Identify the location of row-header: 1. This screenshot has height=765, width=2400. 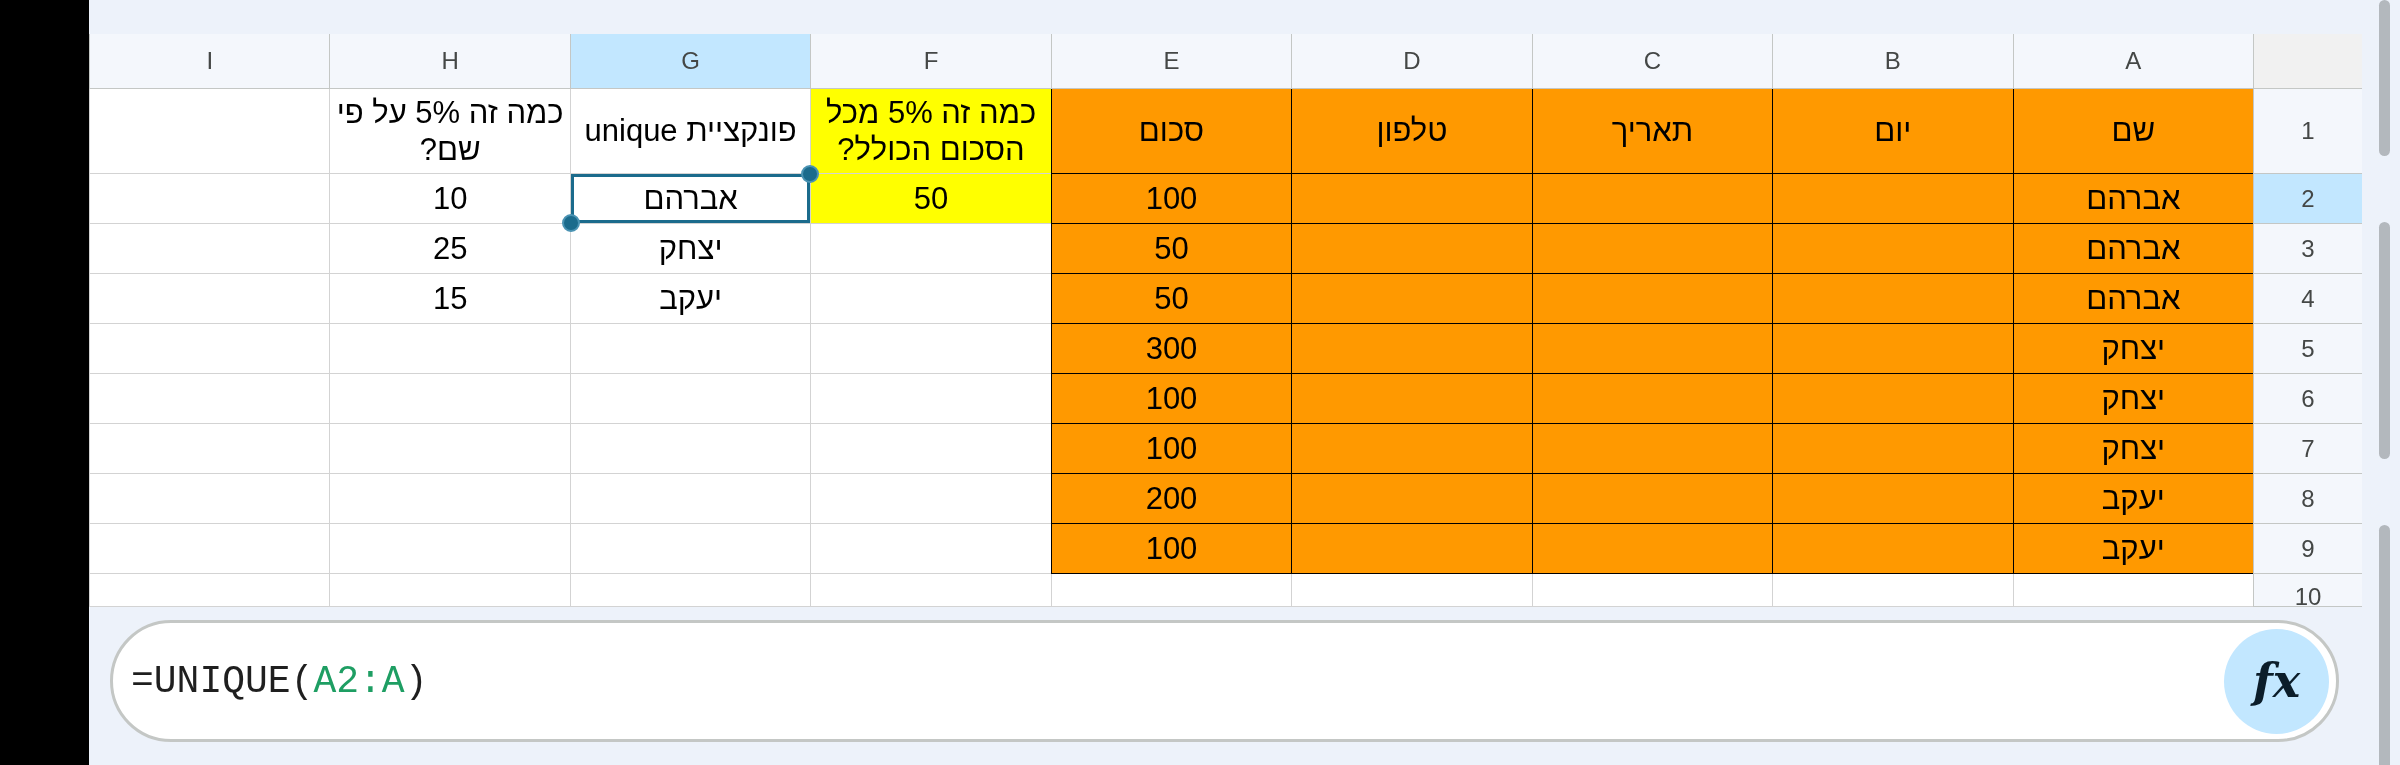
(2307, 131).